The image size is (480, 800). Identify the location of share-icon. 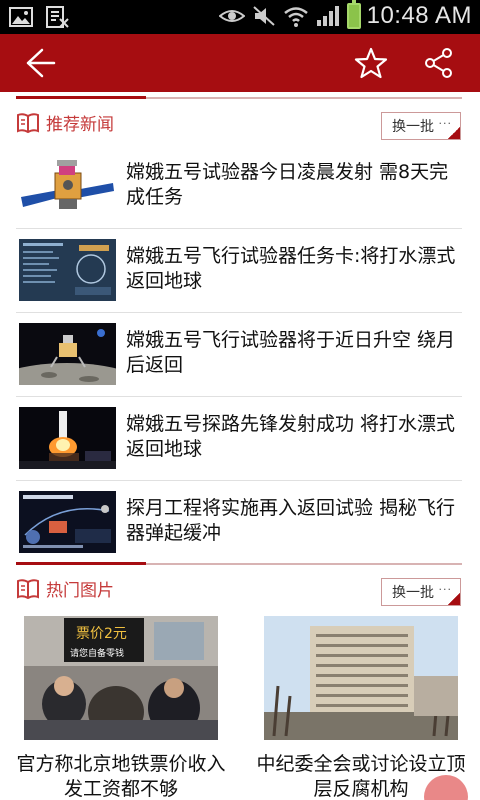
(438, 63).